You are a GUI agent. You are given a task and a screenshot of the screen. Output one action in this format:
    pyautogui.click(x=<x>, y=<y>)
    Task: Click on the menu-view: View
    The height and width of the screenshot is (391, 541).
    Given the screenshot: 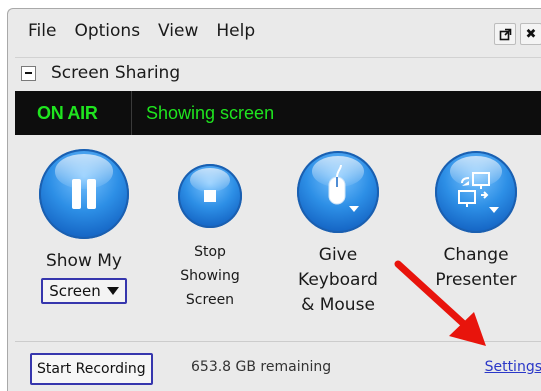 What is the action you would take?
    pyautogui.click(x=178, y=31)
    